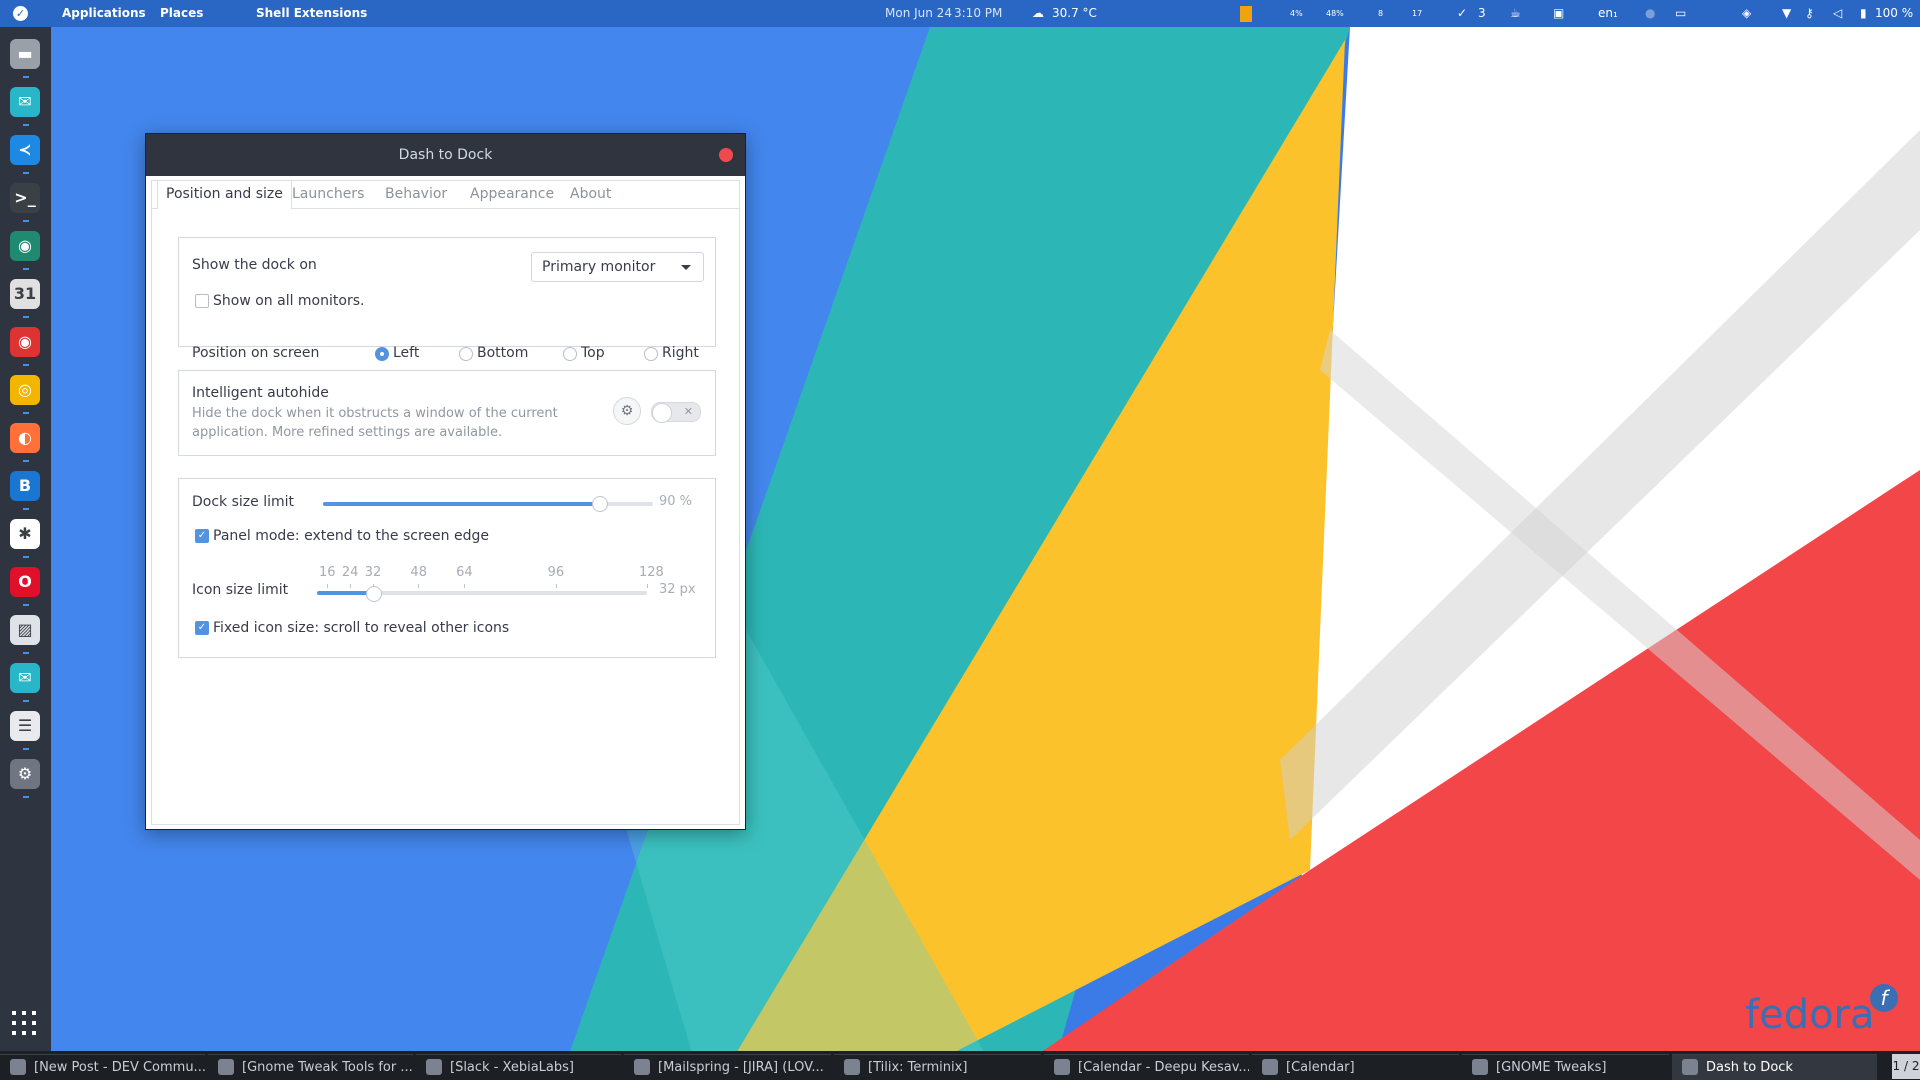 The image size is (1920, 1080). Describe the element at coordinates (406, 353) in the screenshot. I see `radio-left-label: Left` at that location.